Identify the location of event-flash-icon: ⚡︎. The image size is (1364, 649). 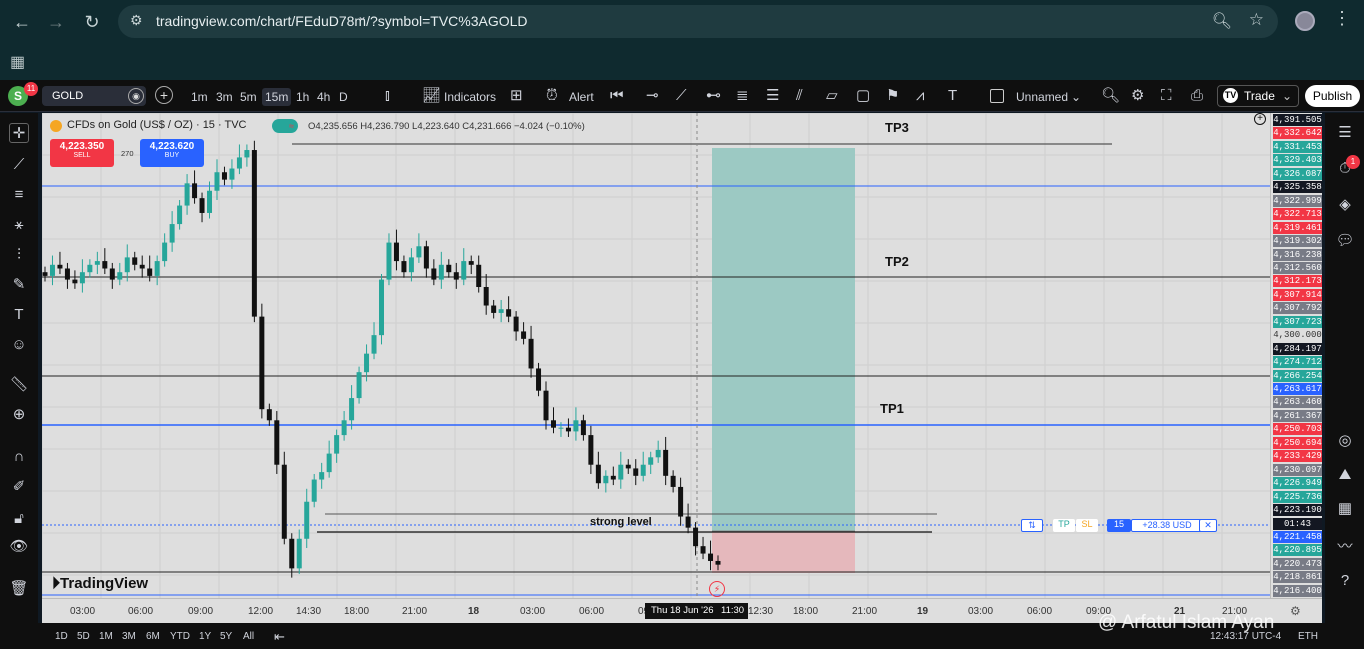
(717, 589).